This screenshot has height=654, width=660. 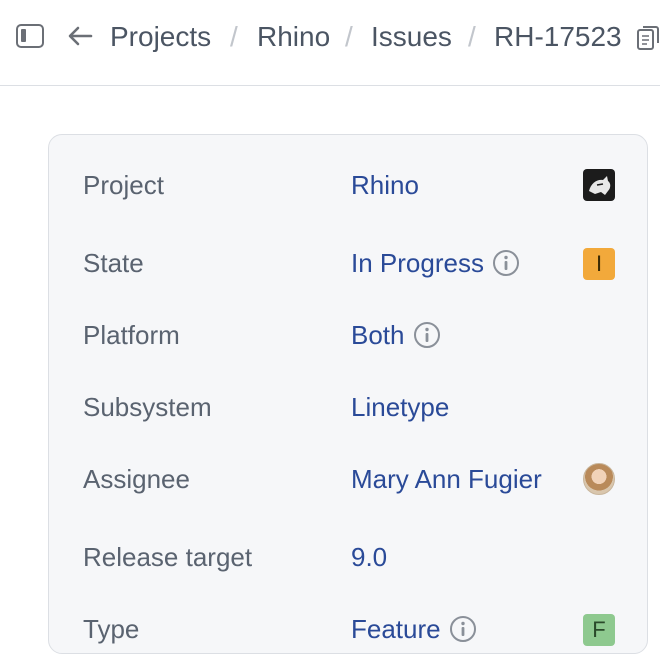 I want to click on field-row-type: Type Feature F, so click(x=349, y=629).